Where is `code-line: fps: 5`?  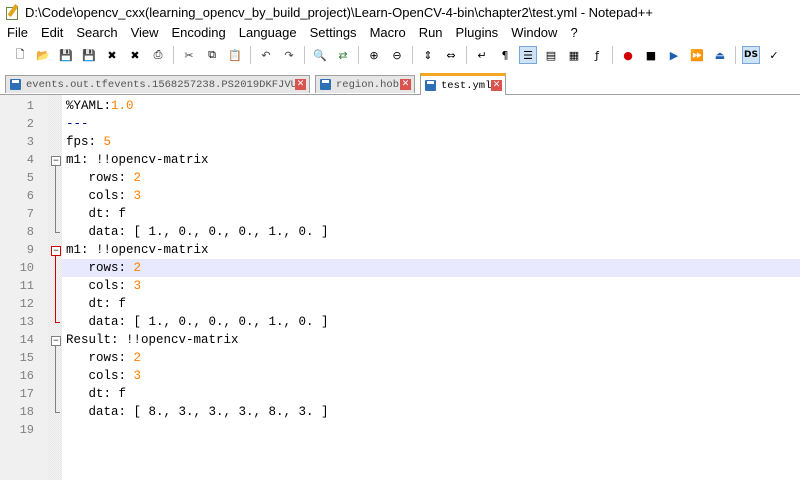 code-line: fps: 5 is located at coordinates (88, 142).